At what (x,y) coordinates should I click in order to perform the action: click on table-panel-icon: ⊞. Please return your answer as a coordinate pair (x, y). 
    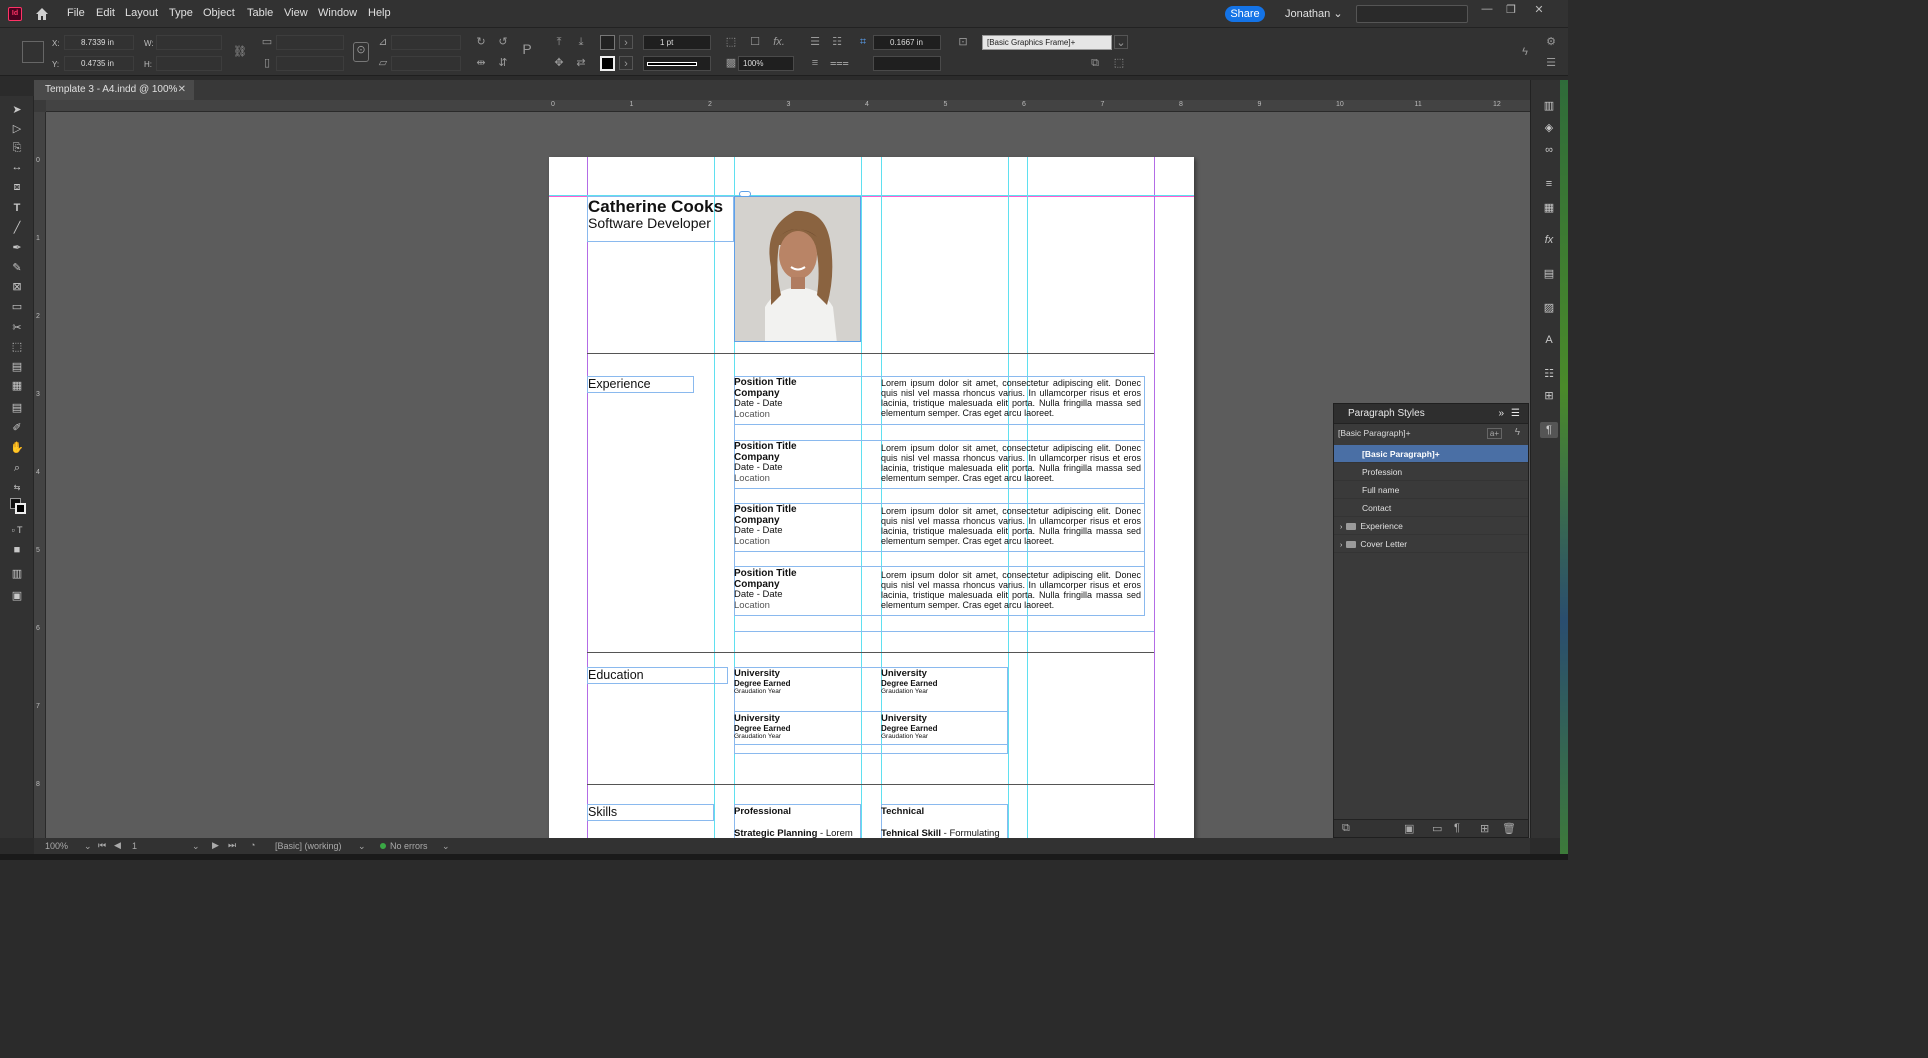
    Looking at the image, I should click on (1549, 396).